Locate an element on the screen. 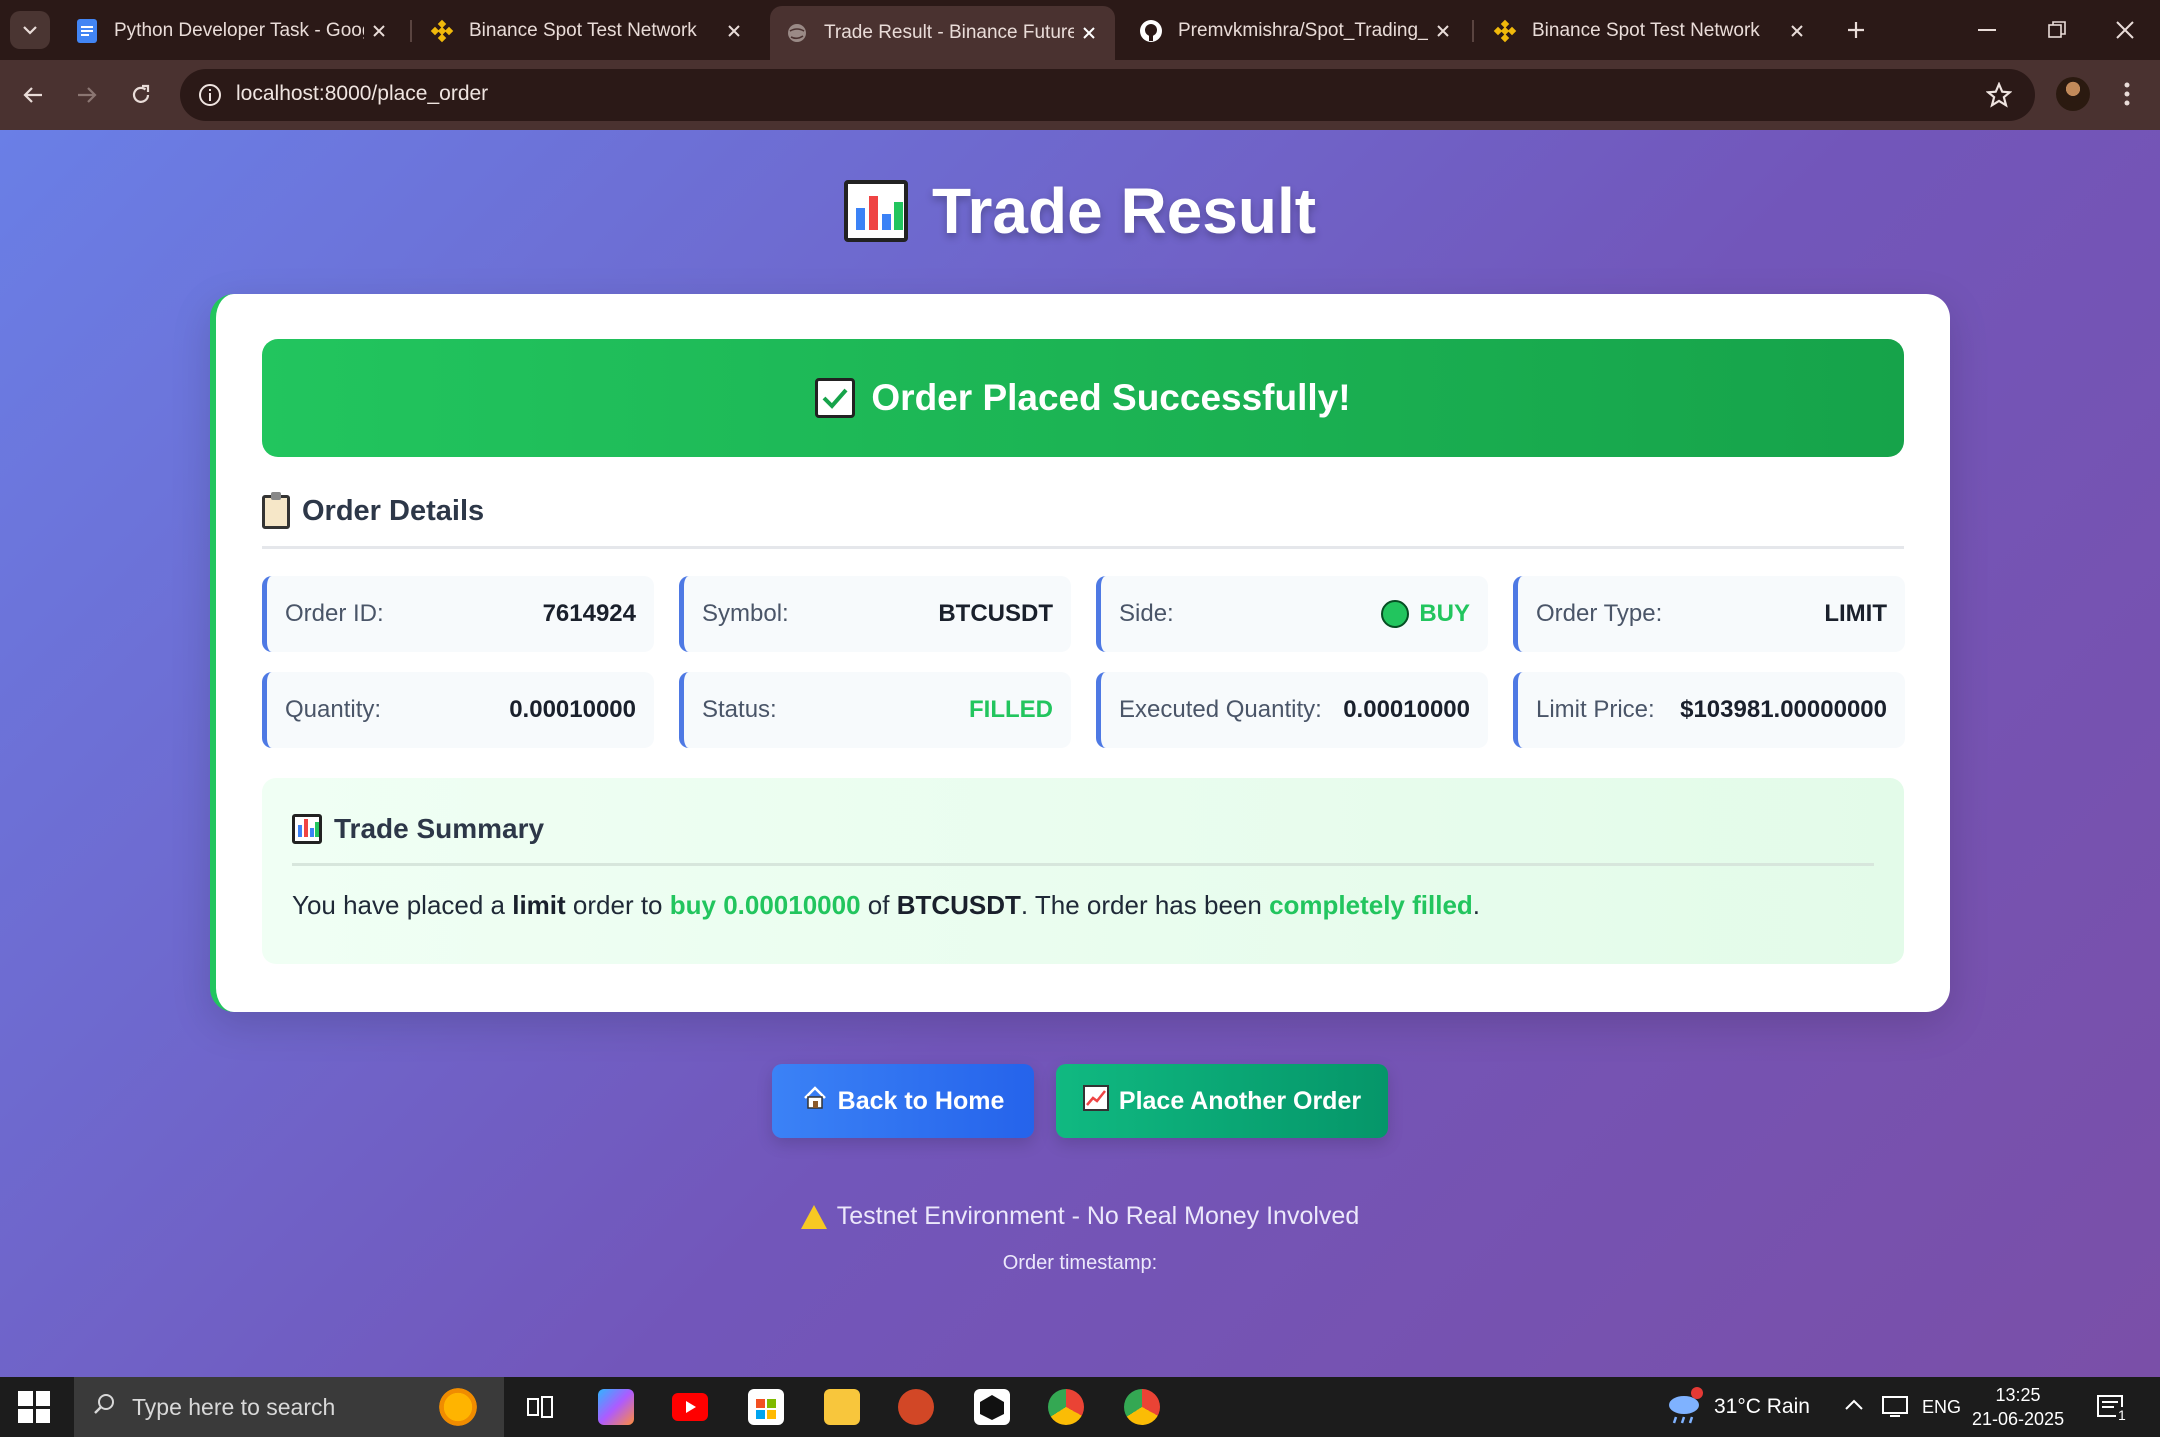 The width and height of the screenshot is (2160, 1437). detail-symbol: Symbol: BTCUSDT is located at coordinates (875, 614).